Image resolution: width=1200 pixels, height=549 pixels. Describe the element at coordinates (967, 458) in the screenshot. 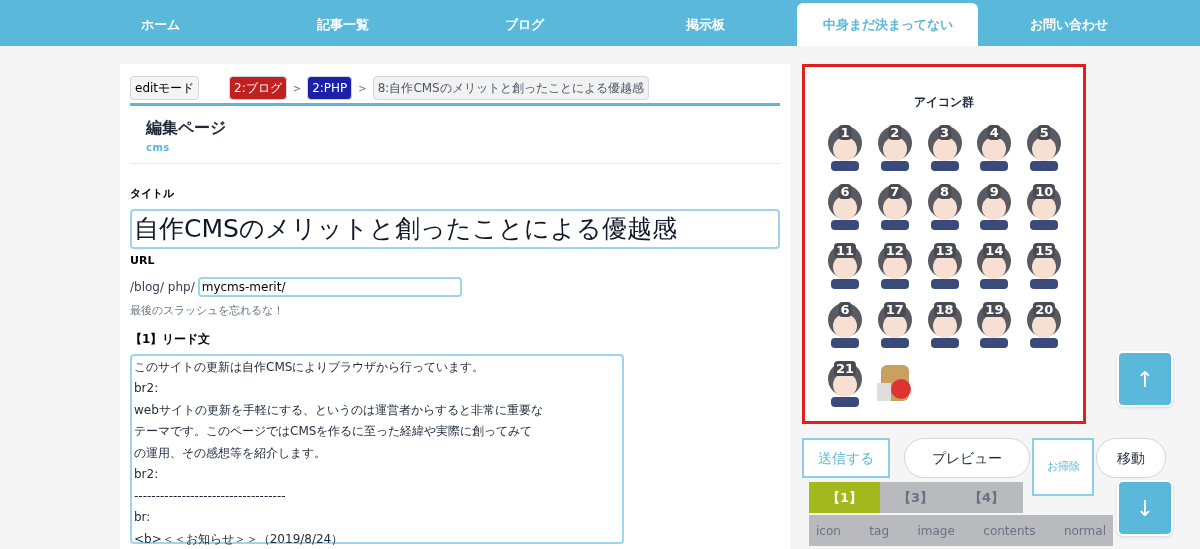

I see `action-button: プレビュー` at that location.